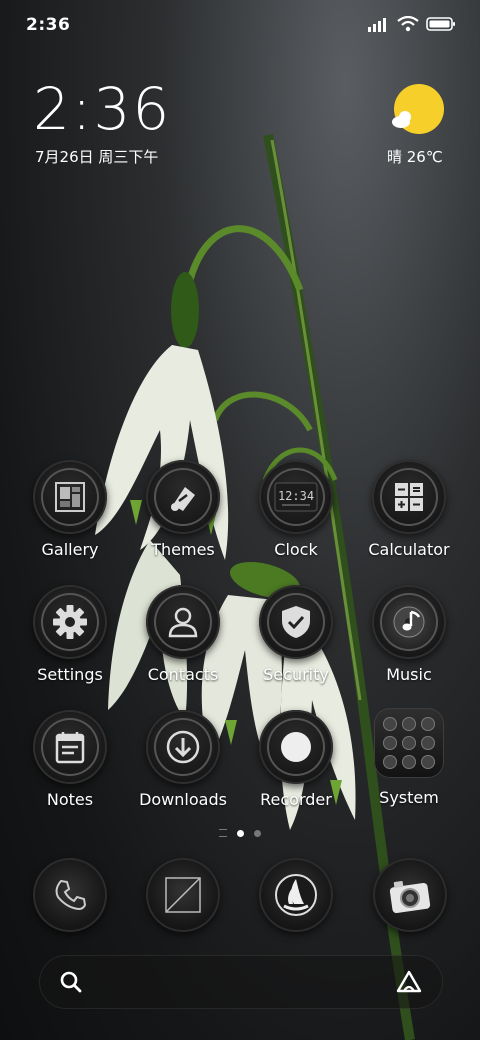  I want to click on app-label: Themes, so click(183, 549).